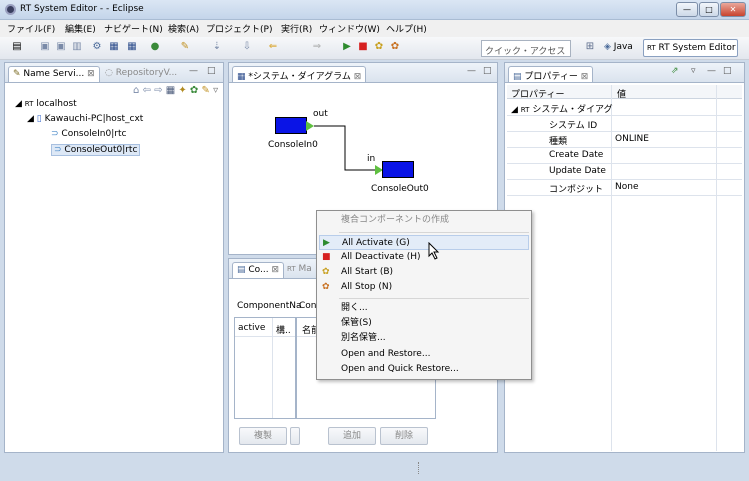 The height and width of the screenshot is (481, 749). I want to click on menu-search: 検索(A), so click(183, 28).